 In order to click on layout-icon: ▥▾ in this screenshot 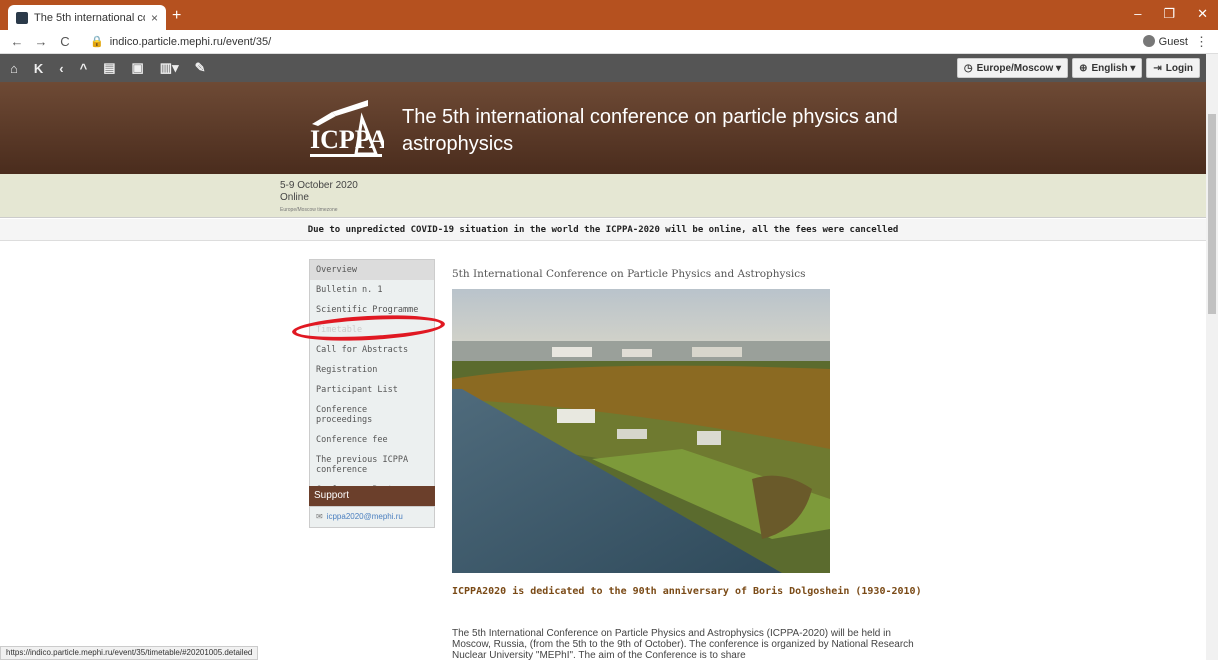, I will do `click(169, 68)`.